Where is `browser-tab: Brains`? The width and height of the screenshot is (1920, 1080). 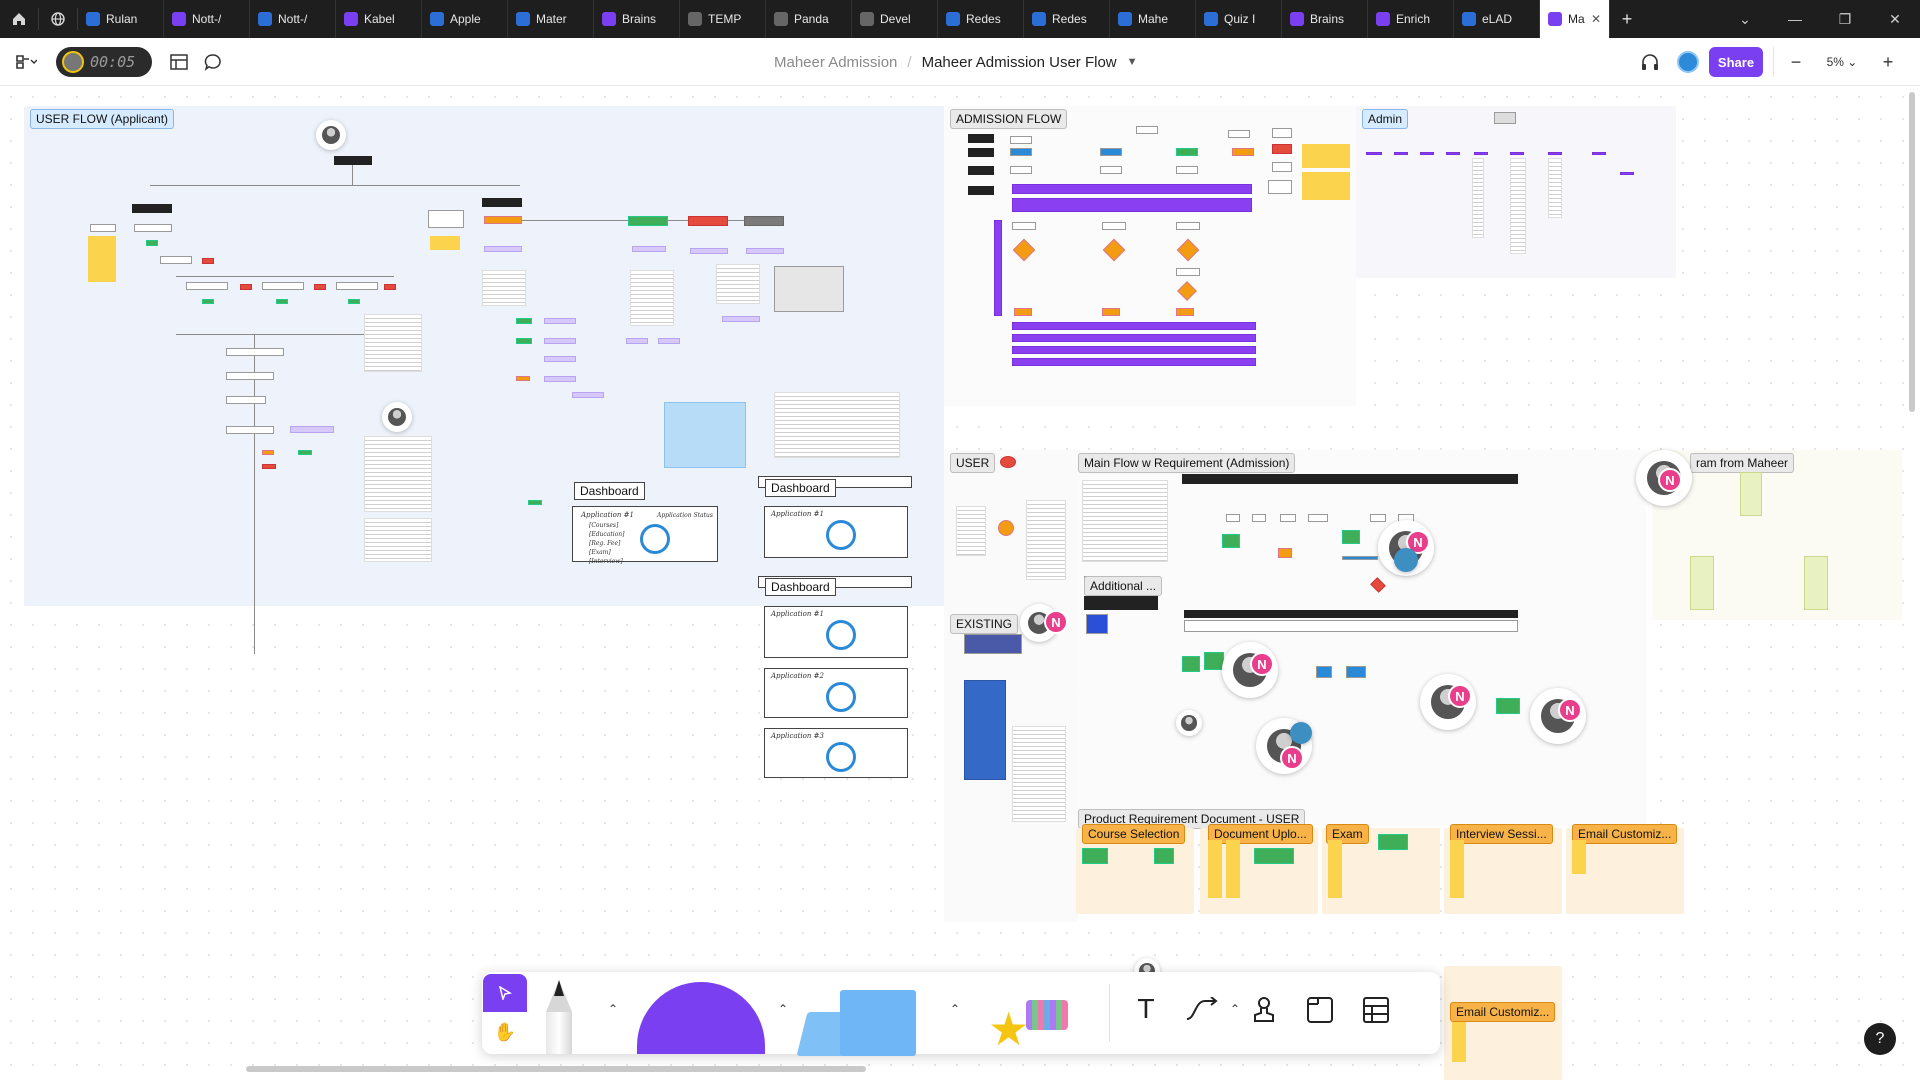 browser-tab: Brains is located at coordinates (637, 19).